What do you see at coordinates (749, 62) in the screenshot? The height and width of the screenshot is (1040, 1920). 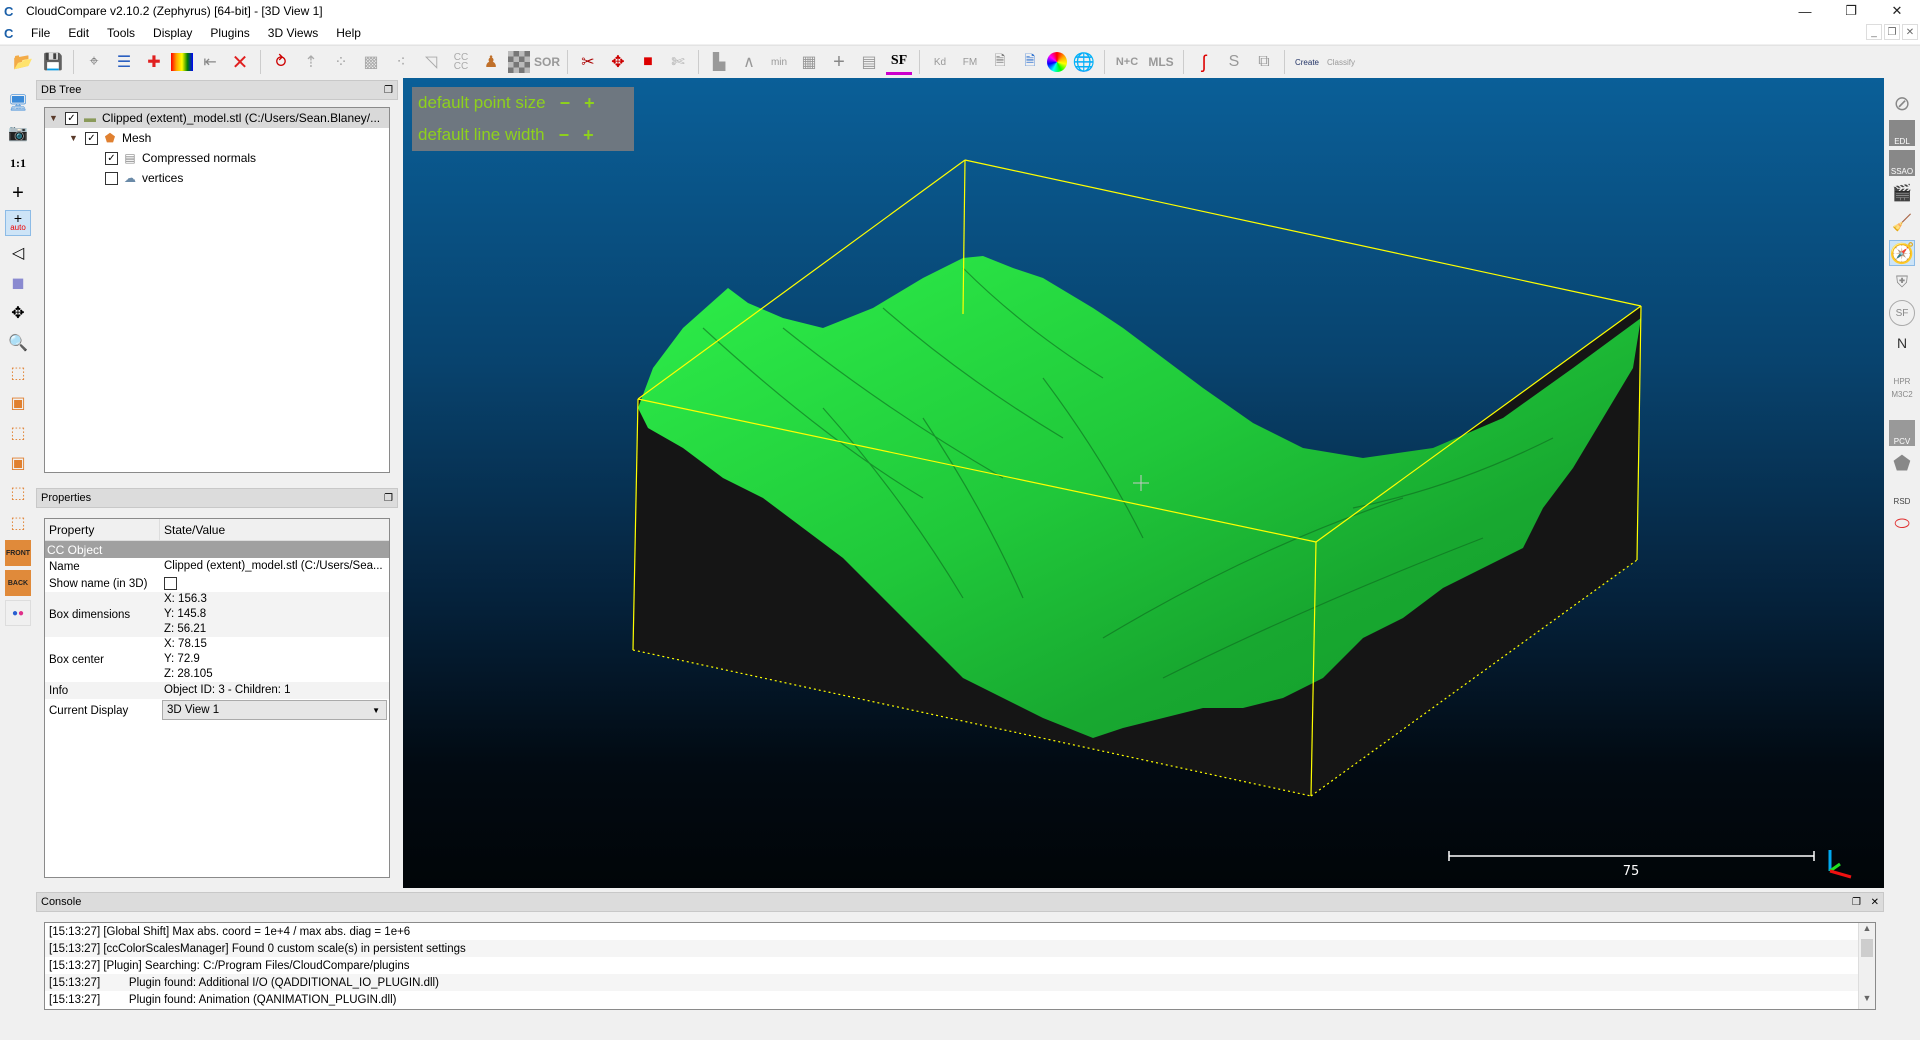 I see `stats-icon: ∧` at bounding box center [749, 62].